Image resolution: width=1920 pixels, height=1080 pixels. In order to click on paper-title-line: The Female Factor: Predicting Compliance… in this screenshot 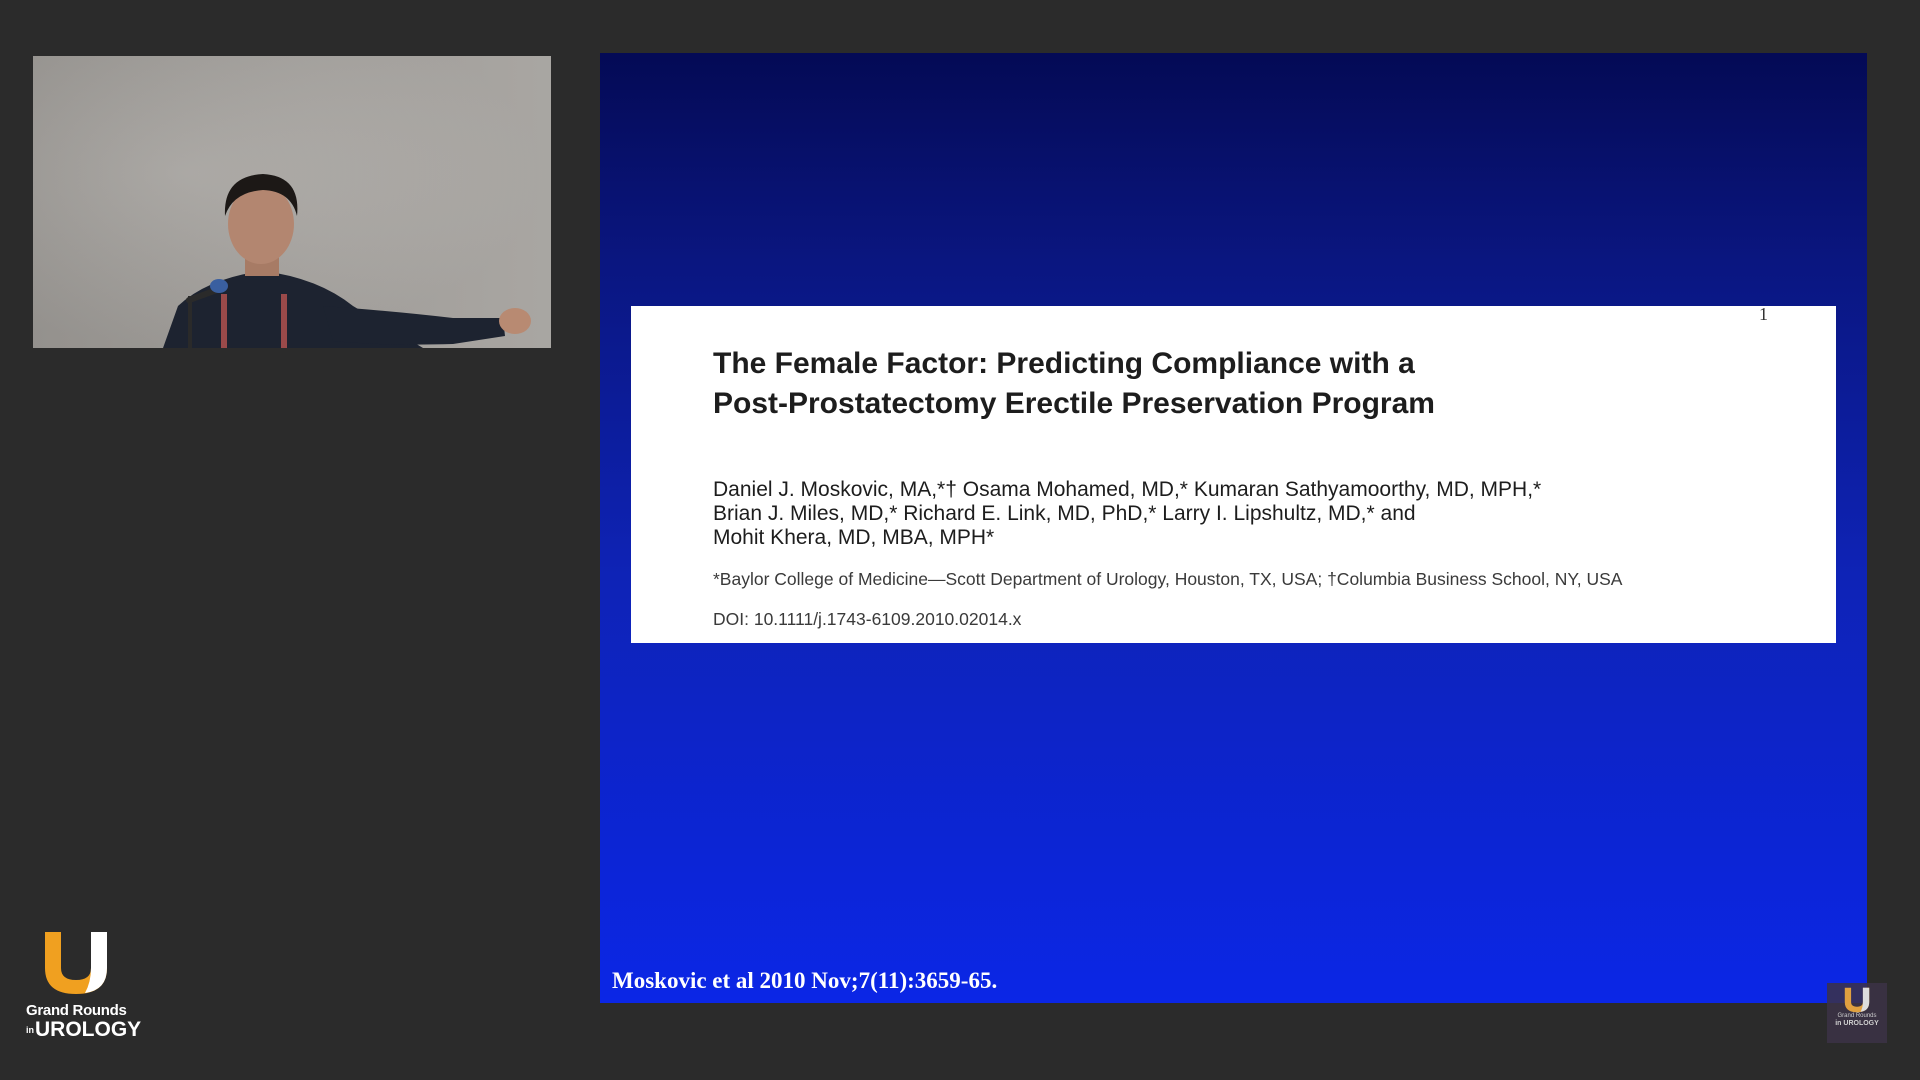, I will do `click(1064, 363)`.